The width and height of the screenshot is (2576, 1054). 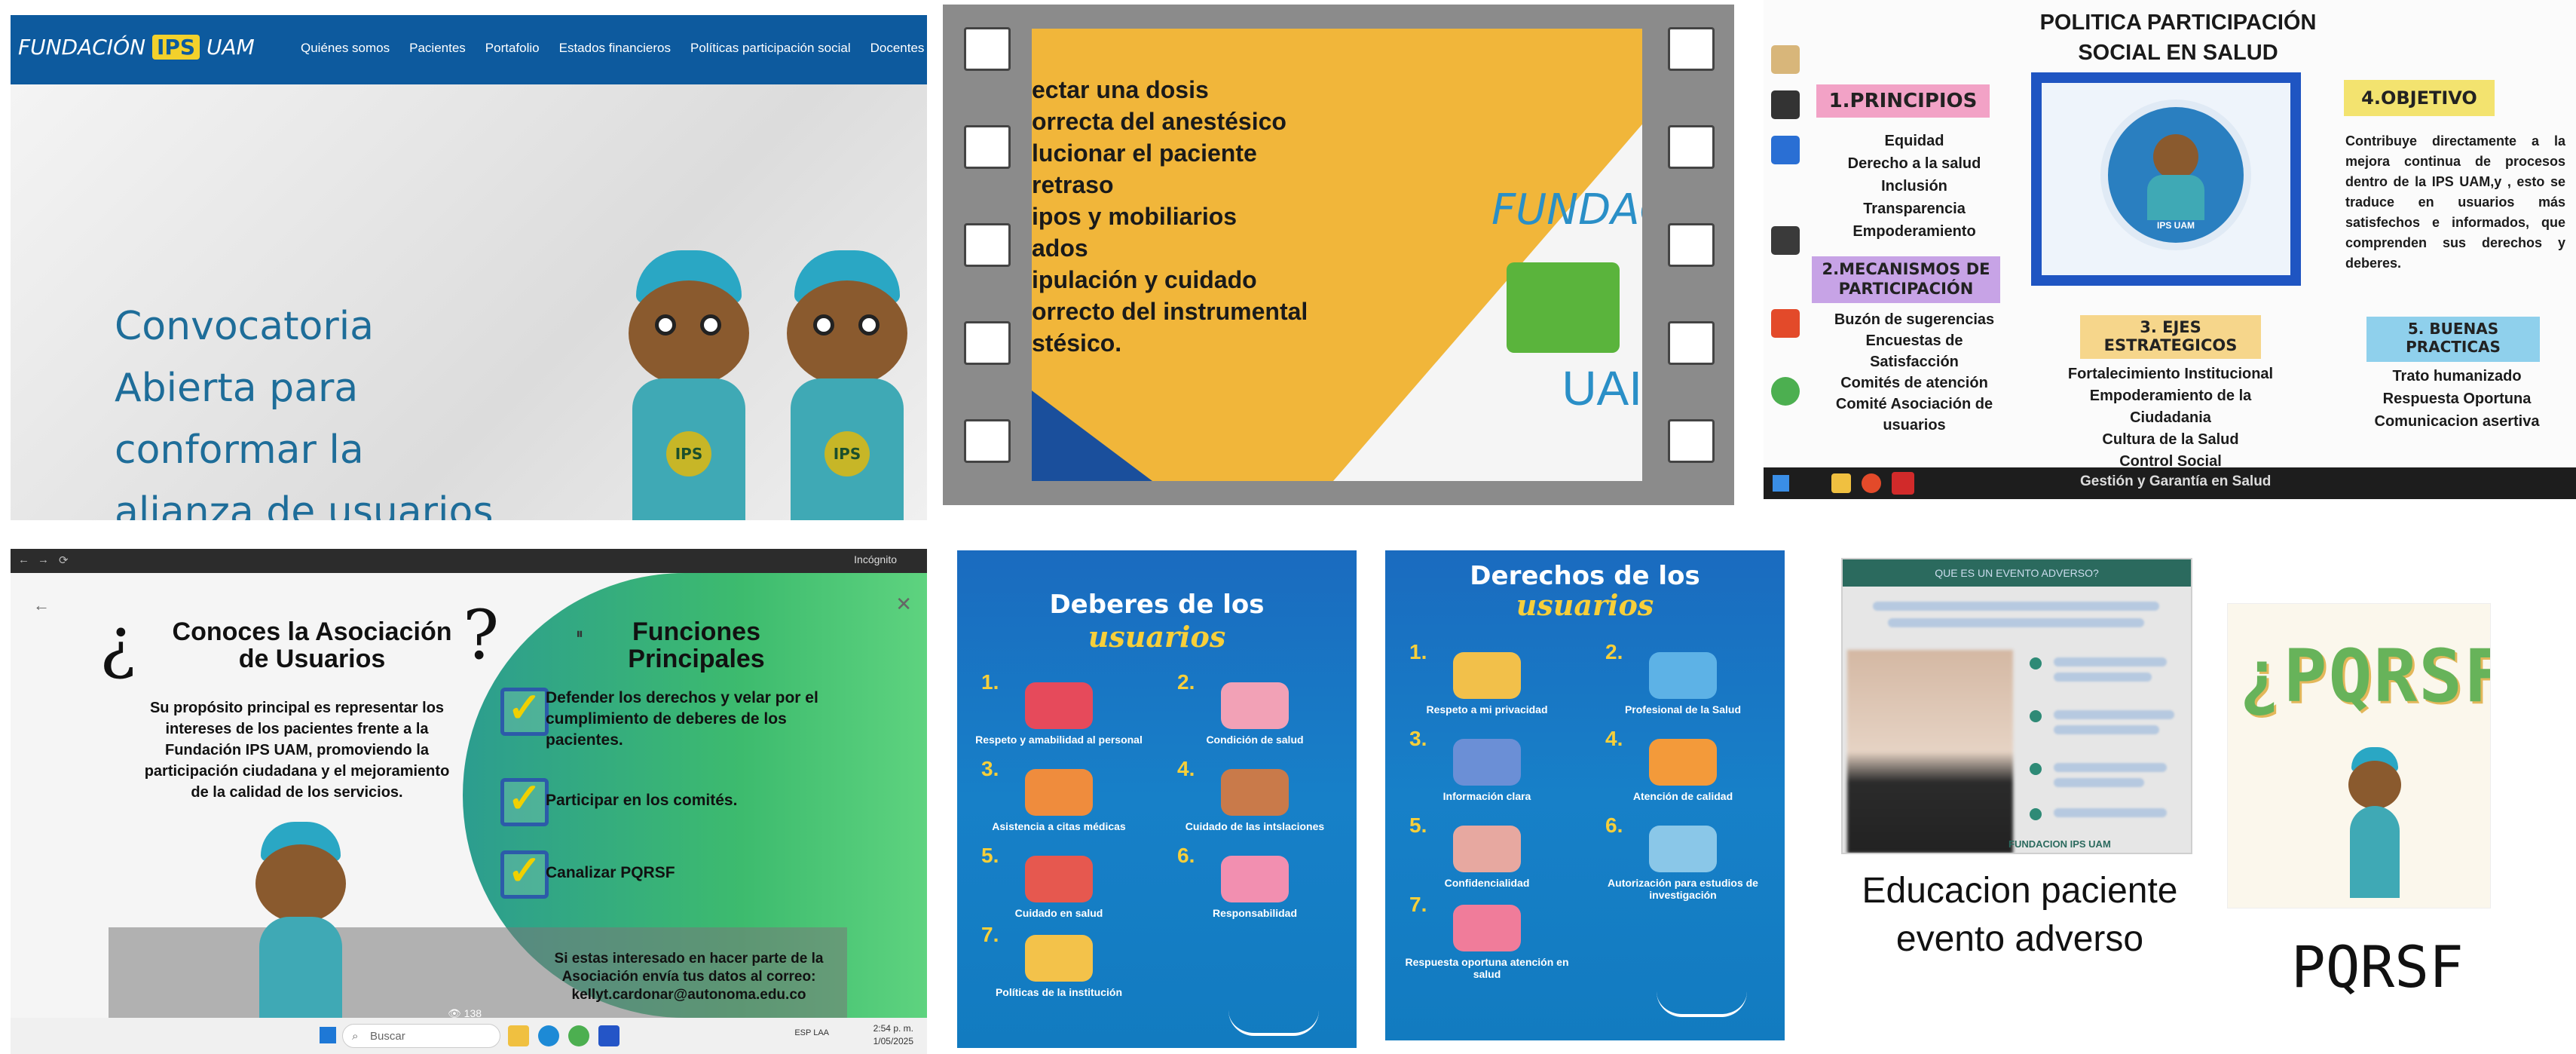 What do you see at coordinates (1157, 605) in the screenshot?
I see `deberes-title: Deberes de los` at bounding box center [1157, 605].